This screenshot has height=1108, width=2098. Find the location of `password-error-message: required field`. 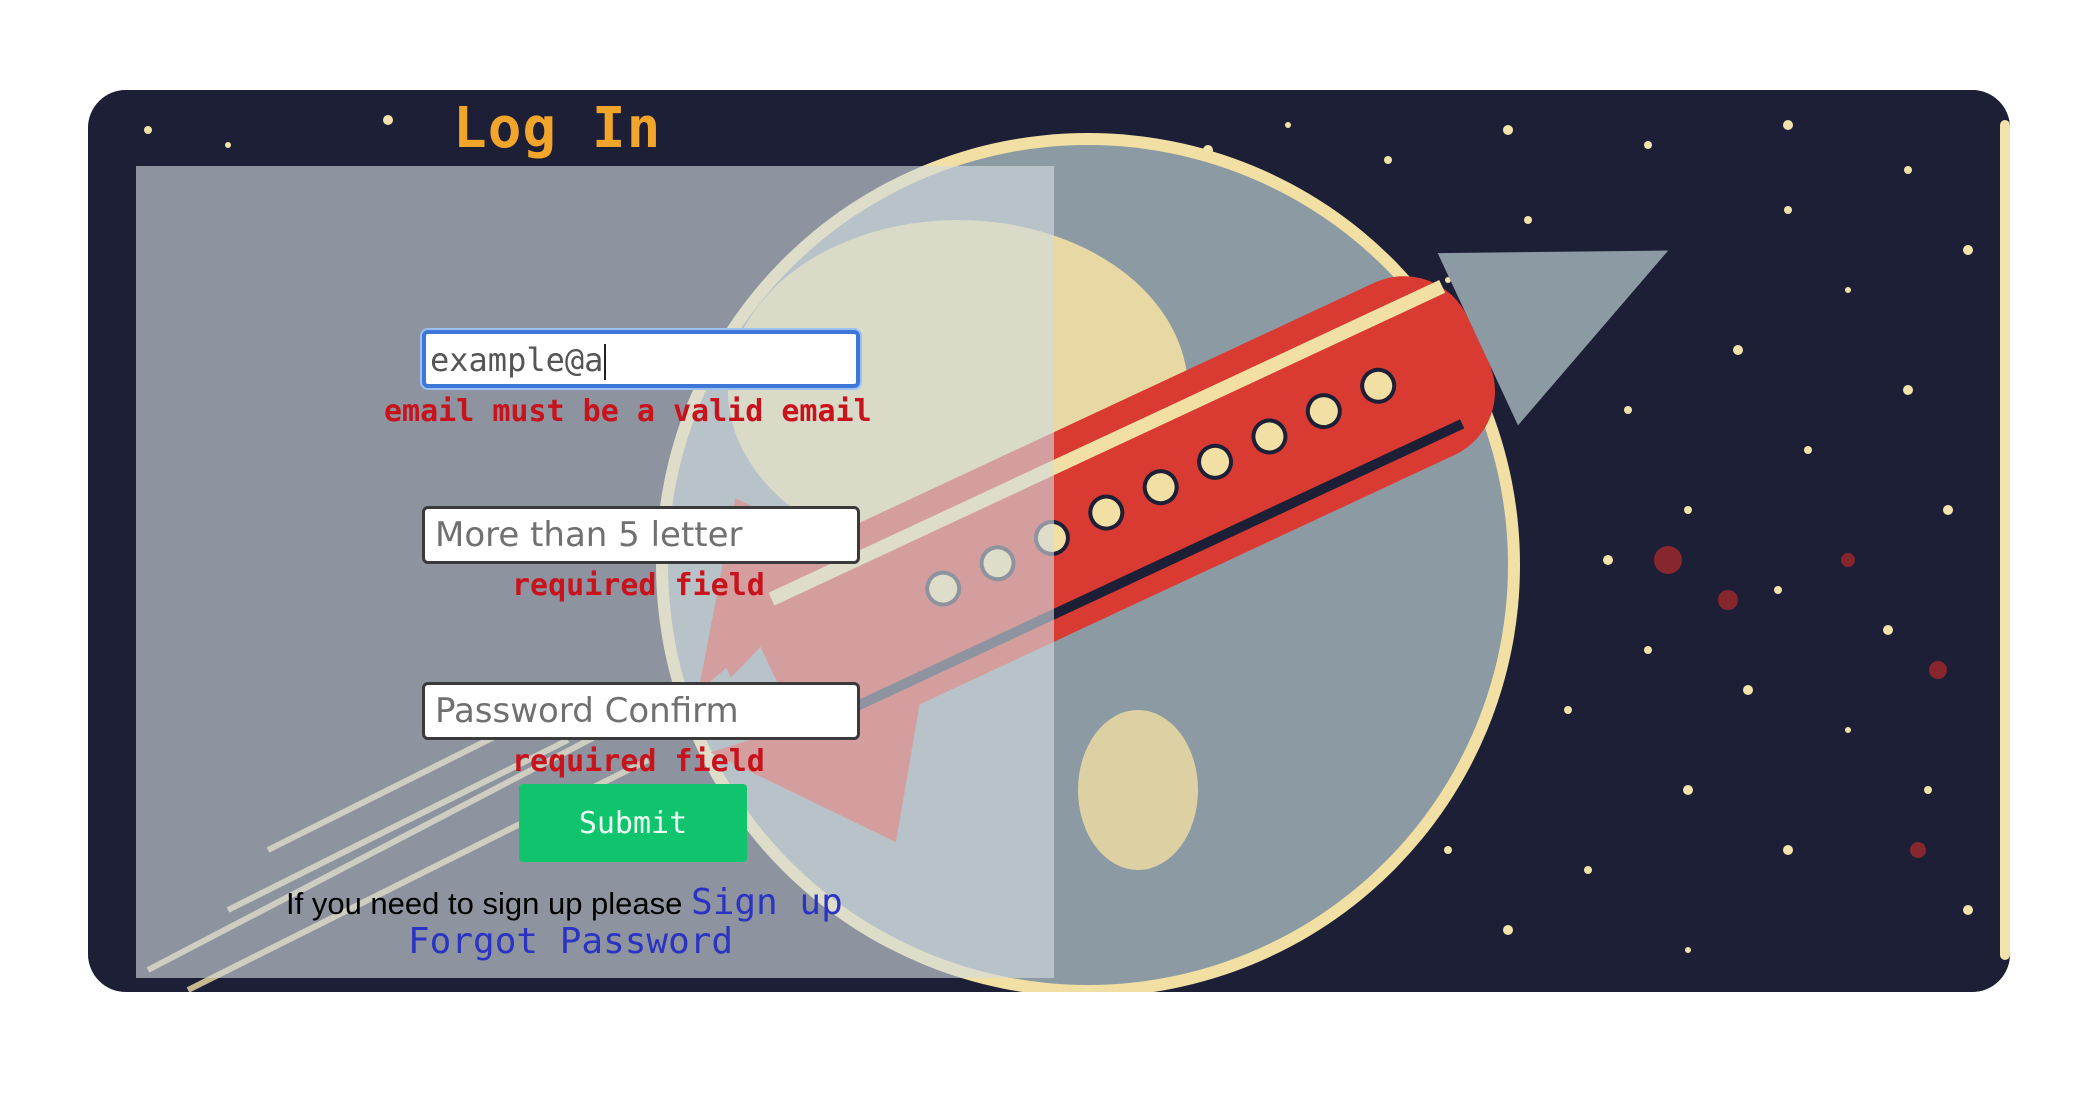

password-error-message: required field is located at coordinates (638, 585).